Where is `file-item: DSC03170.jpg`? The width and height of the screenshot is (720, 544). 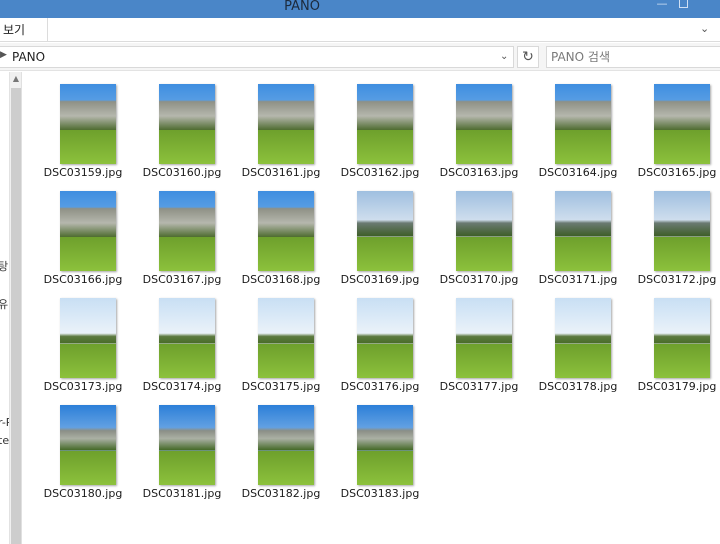 file-item: DSC03170.jpg is located at coordinates (479, 233).